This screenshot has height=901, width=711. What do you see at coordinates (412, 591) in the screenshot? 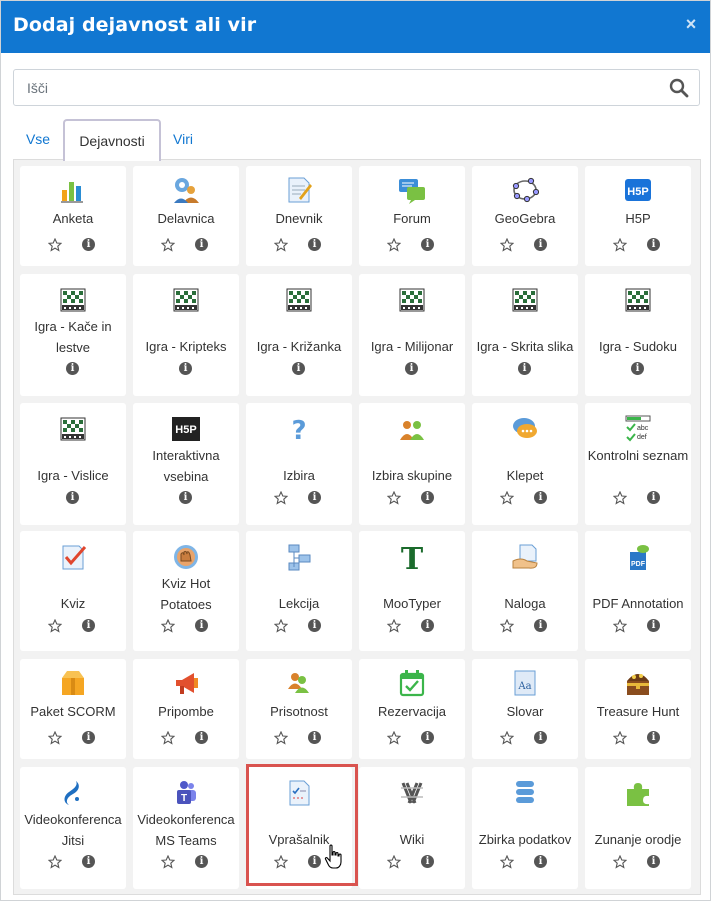
I see `activity-card: T MooTyper i` at bounding box center [412, 591].